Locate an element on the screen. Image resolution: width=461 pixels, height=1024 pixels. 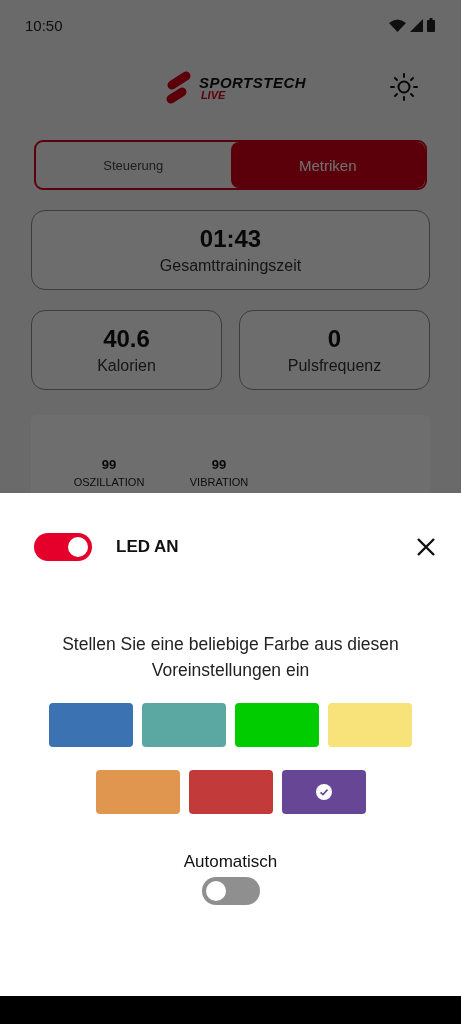
brand-name: SPORTSTECH is located at coordinates (252, 82).